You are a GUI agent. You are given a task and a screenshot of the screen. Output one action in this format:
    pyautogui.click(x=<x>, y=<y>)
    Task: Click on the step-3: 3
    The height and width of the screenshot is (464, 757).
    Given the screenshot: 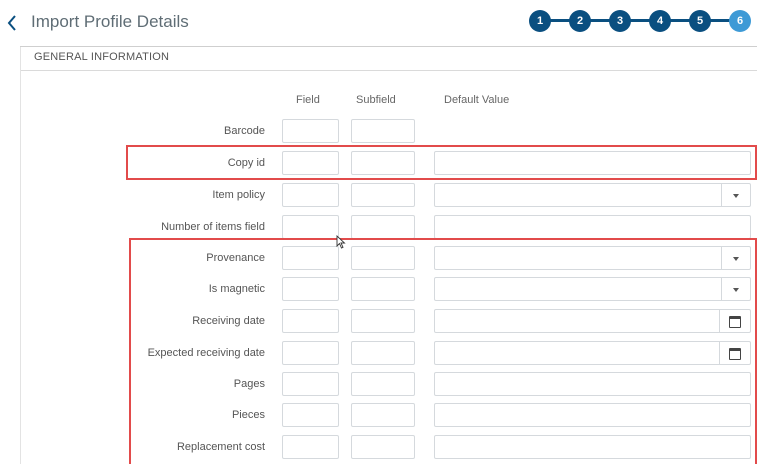 What is the action you would take?
    pyautogui.click(x=620, y=21)
    